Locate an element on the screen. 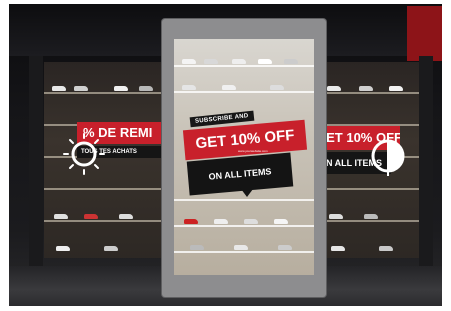  speech-tail is located at coordinates (247, 191).